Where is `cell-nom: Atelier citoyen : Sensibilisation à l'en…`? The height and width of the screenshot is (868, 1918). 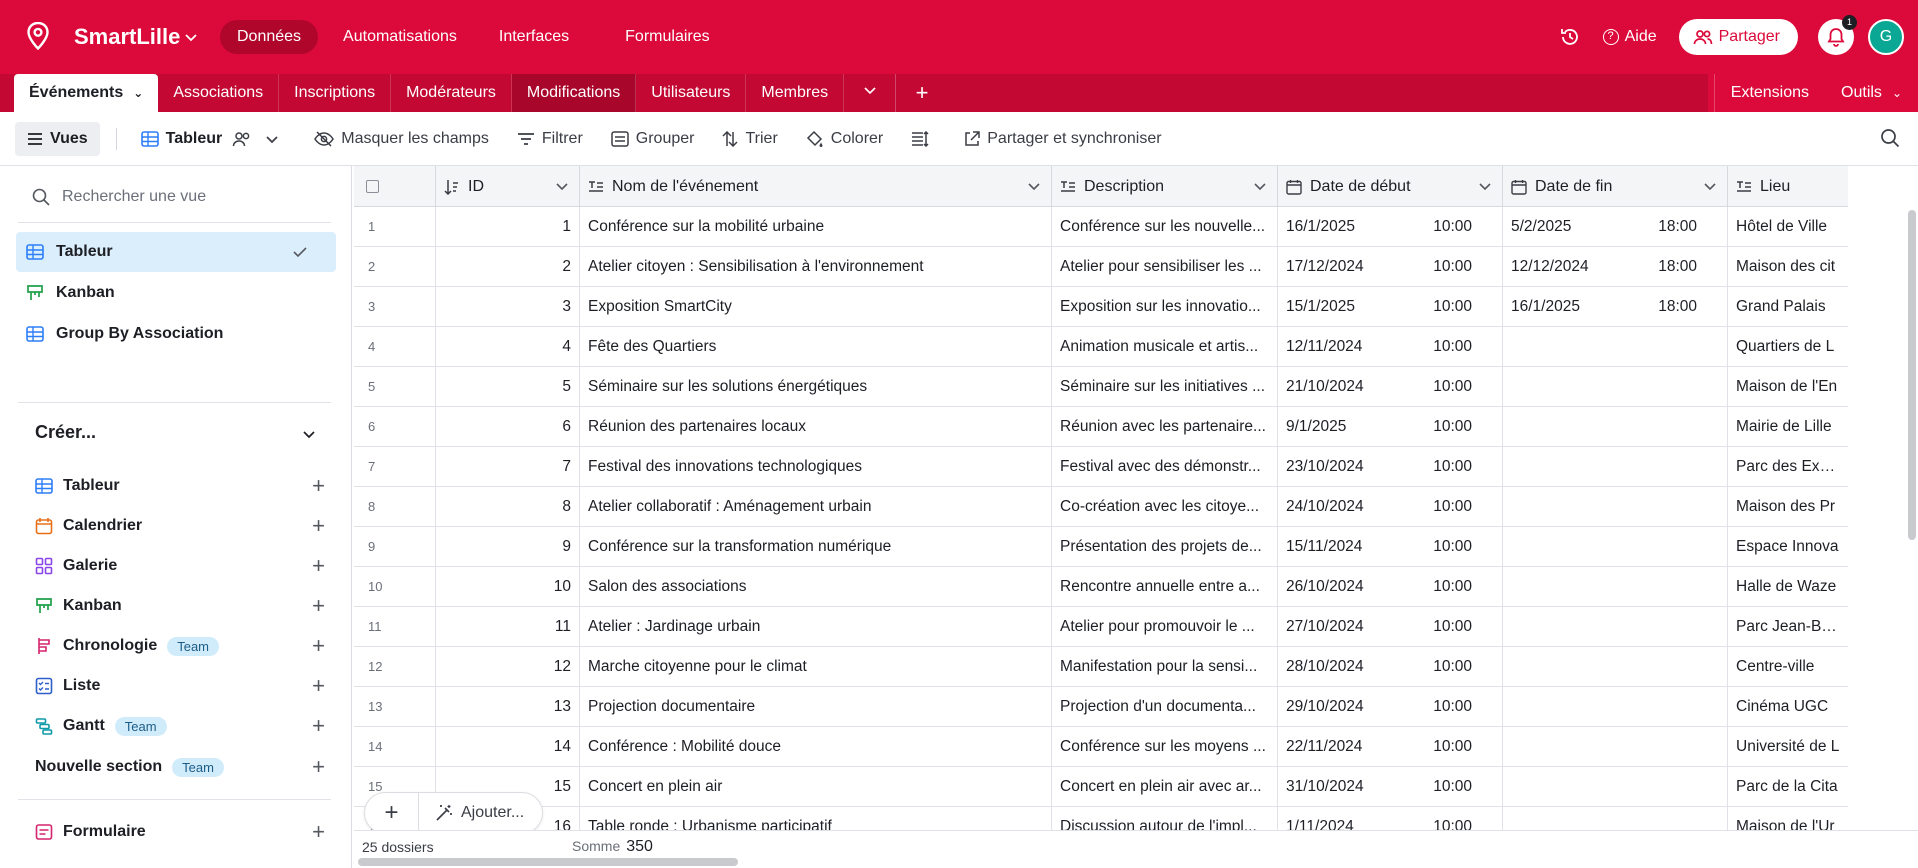 cell-nom: Atelier citoyen : Sensibilisation à l'en… is located at coordinates (816, 267).